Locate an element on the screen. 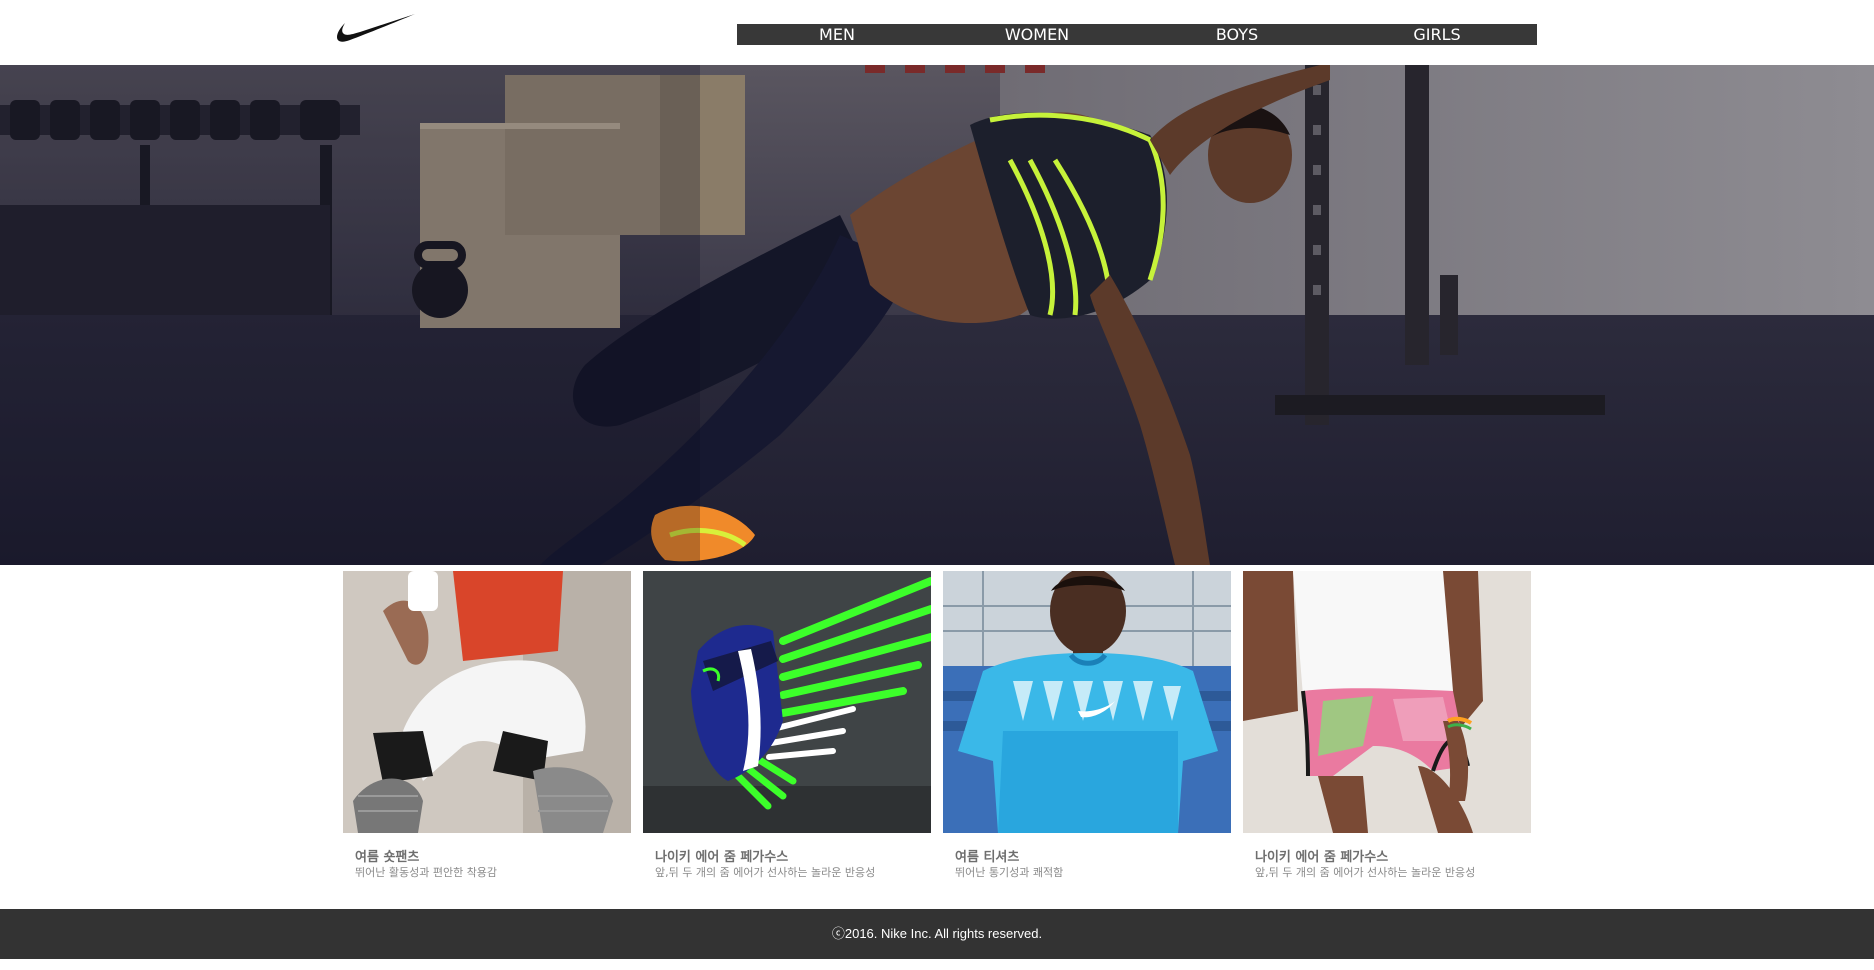 Image resolution: width=1874 pixels, height=970 pixels. shorts-photo is located at coordinates (487, 702).